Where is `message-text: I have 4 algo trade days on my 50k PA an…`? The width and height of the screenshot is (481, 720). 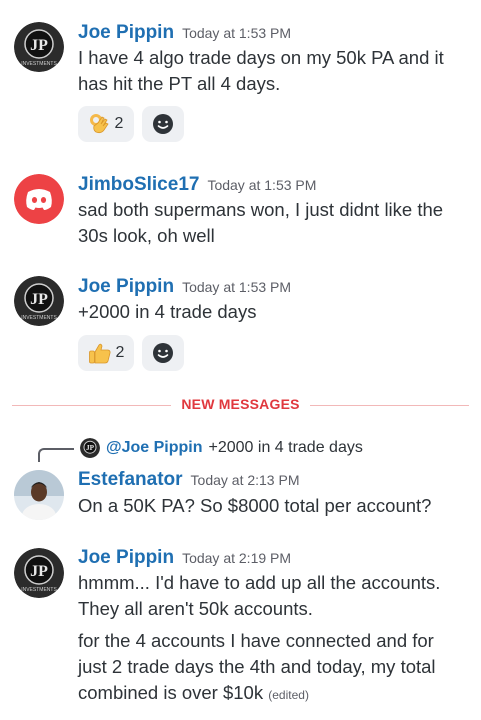 message-text: I have 4 algo trade days on my 50k PA an… is located at coordinates (274, 71).